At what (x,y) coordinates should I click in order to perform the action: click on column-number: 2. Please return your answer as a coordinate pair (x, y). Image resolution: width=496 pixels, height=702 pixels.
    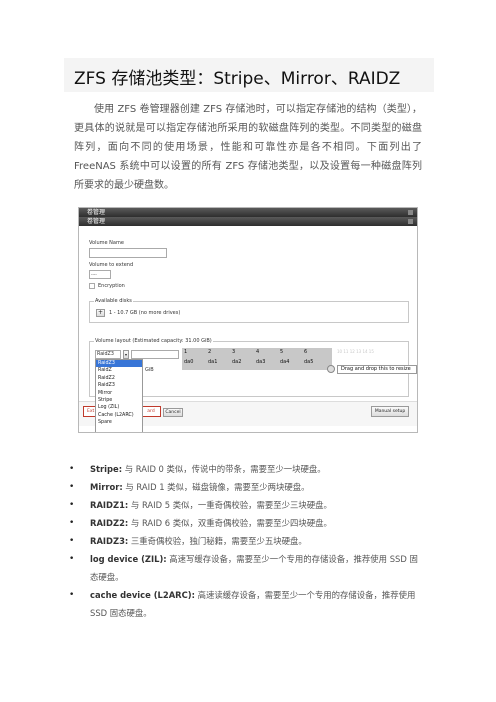
    Looking at the image, I should click on (210, 352).